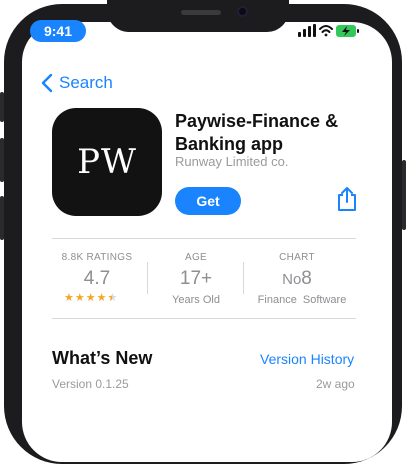  Describe the element at coordinates (302, 300) in the screenshot. I see `chart-sub: Finance Software` at that location.